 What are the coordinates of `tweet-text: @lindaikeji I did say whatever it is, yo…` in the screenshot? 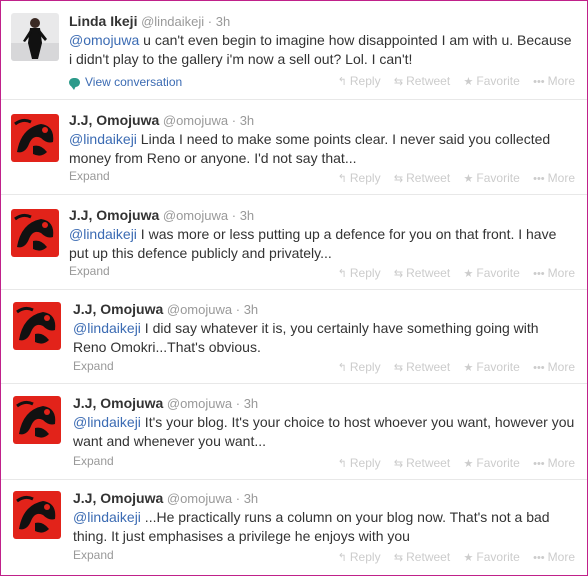 It's located at (306, 338).